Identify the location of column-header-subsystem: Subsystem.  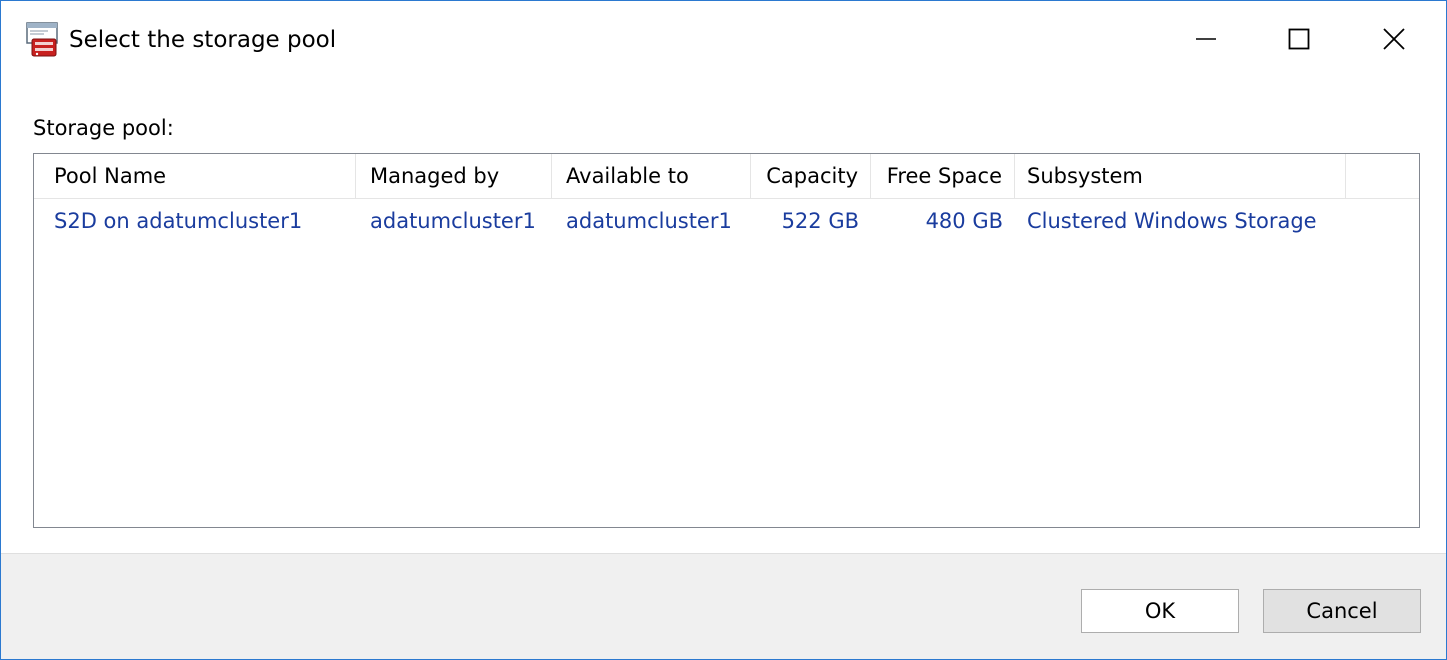
(1180, 176).